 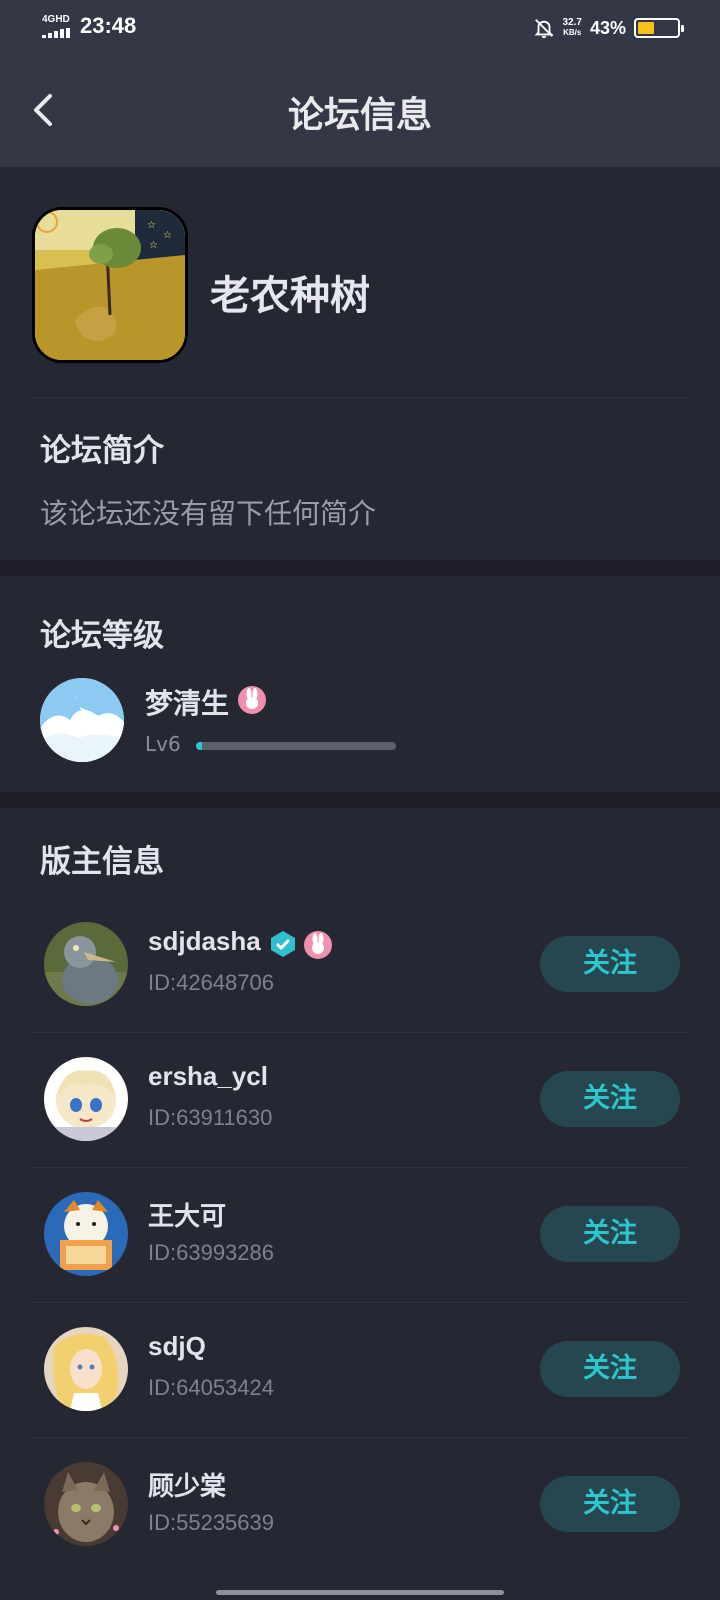 I want to click on verified-icon, so click(x=283, y=944).